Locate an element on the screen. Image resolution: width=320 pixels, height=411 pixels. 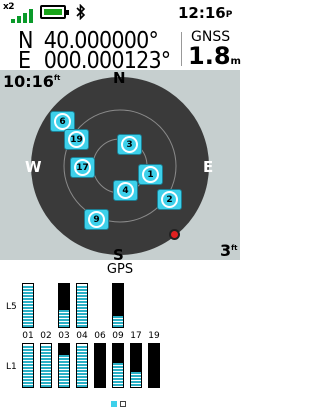
satellite-4: 4 is located at coordinates (125, 190).